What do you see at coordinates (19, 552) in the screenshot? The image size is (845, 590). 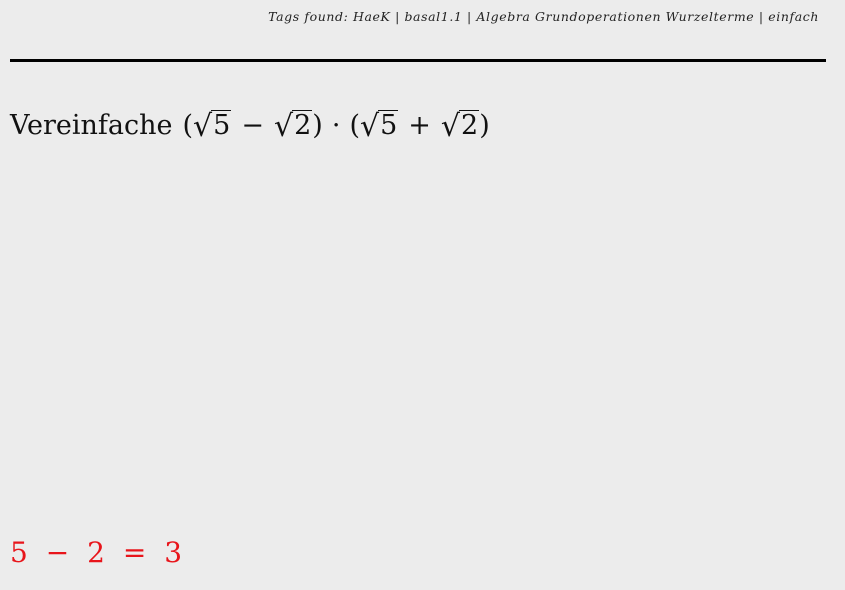 I see `answer-left-value: 5` at bounding box center [19, 552].